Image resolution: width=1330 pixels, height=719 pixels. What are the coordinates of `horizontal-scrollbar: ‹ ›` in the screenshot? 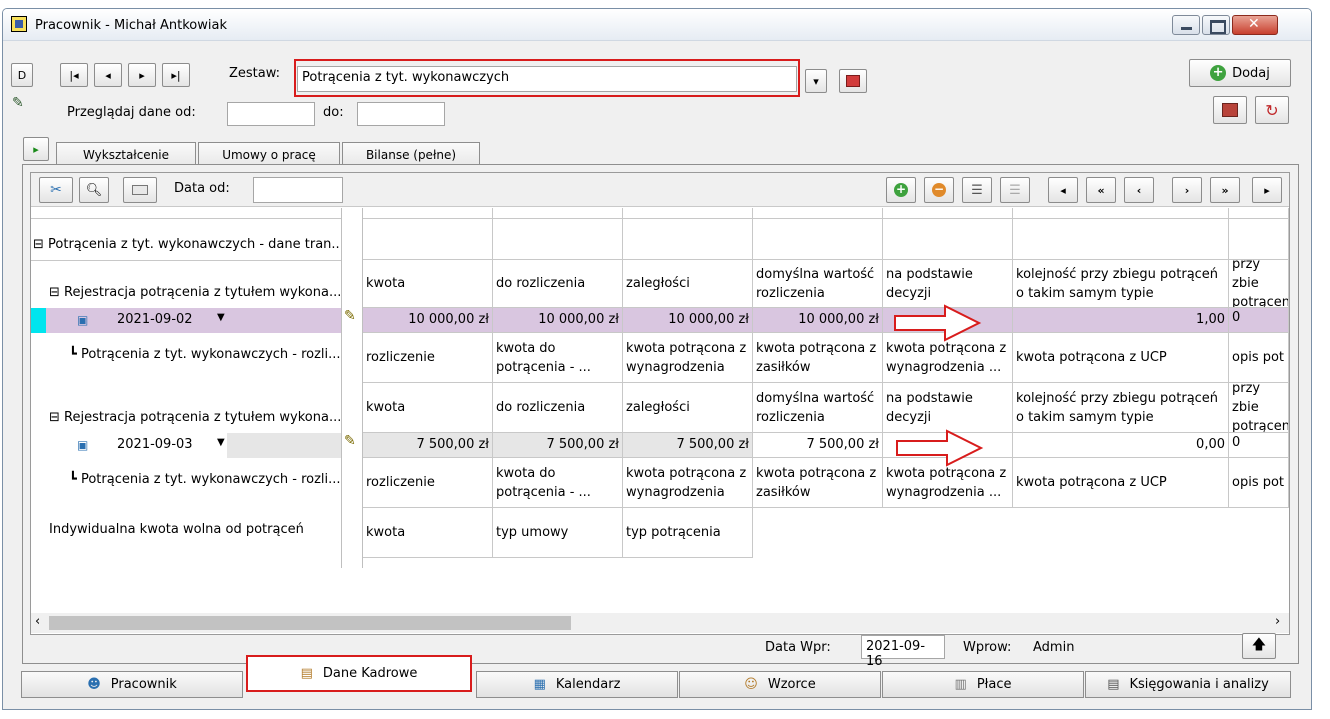 It's located at (660, 623).